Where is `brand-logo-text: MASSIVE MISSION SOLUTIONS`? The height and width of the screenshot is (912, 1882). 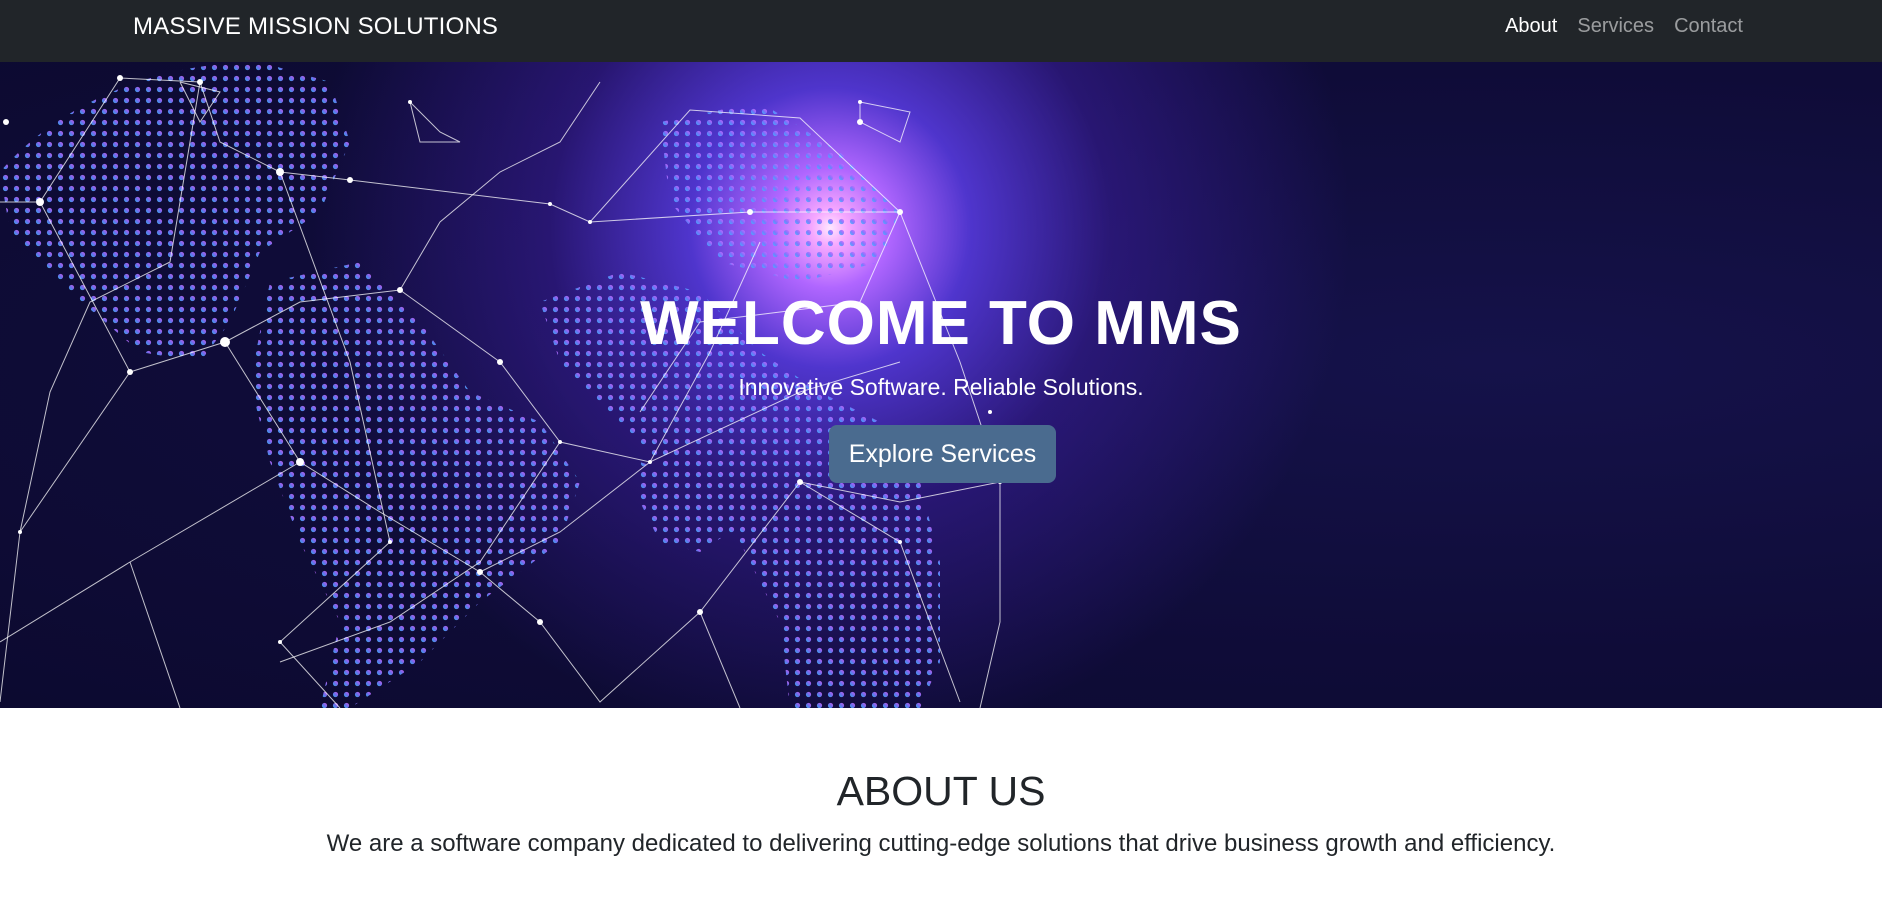
brand-logo-text: MASSIVE MISSION SOLUTIONS is located at coordinates (315, 27).